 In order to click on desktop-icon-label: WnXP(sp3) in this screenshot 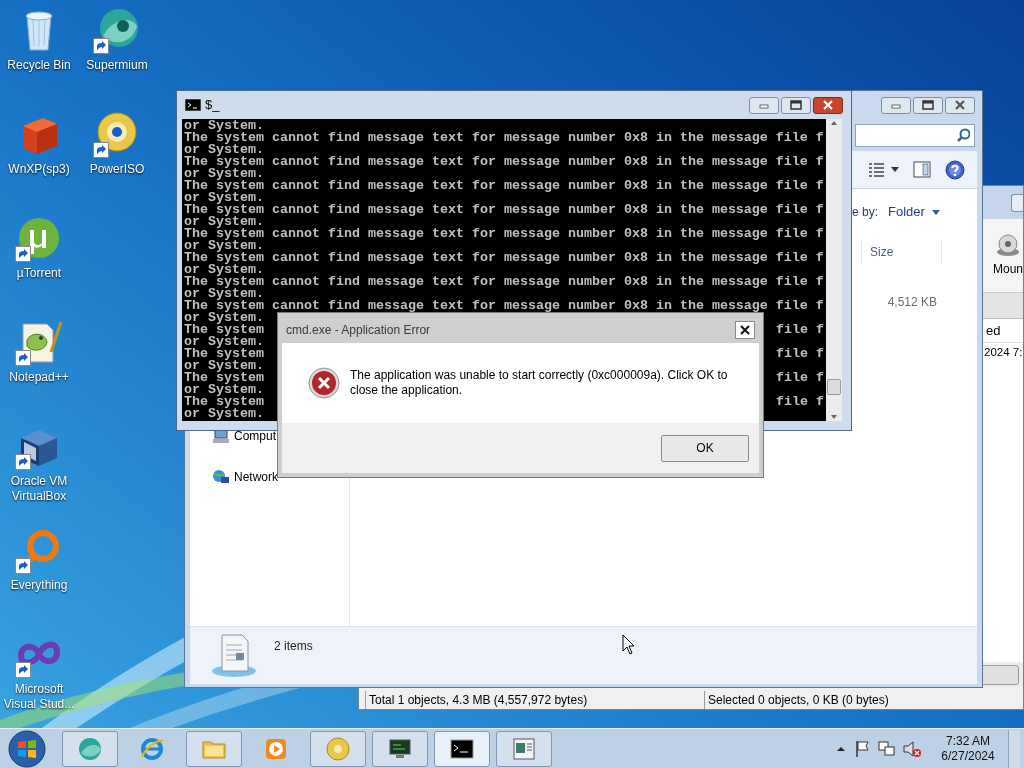, I will do `click(39, 169)`.